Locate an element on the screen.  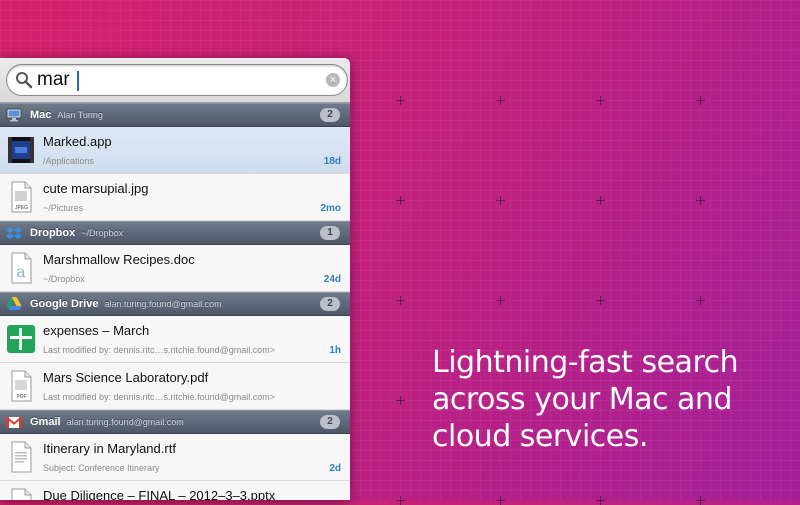
result-row-due-diligence: Due Diligence – FINAL – 2012–3–3.pptx is located at coordinates (175, 490).